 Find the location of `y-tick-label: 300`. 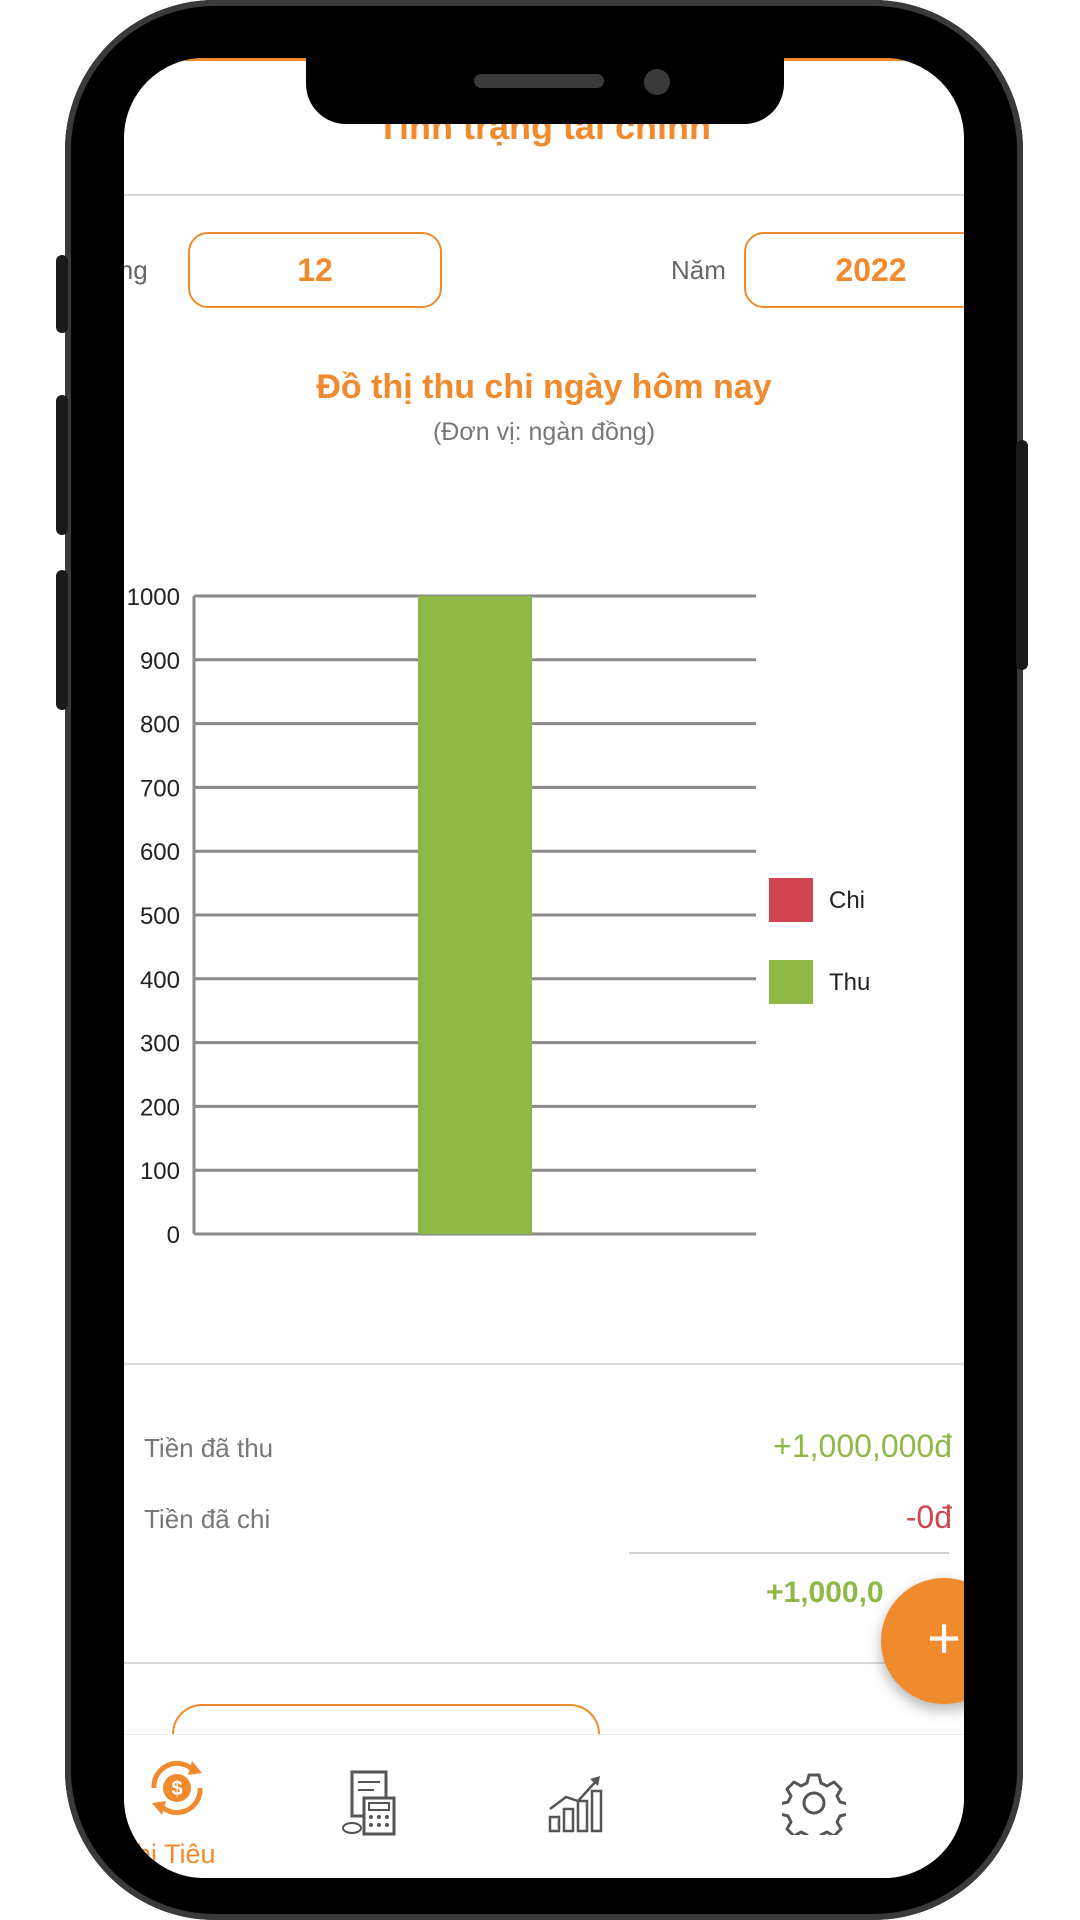

y-tick-label: 300 is located at coordinates (160, 1044).